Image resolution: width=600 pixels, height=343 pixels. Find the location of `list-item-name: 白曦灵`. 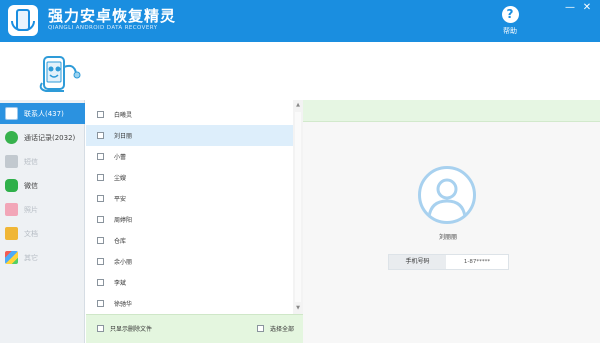

list-item-name: 白曦灵 is located at coordinates (123, 115).